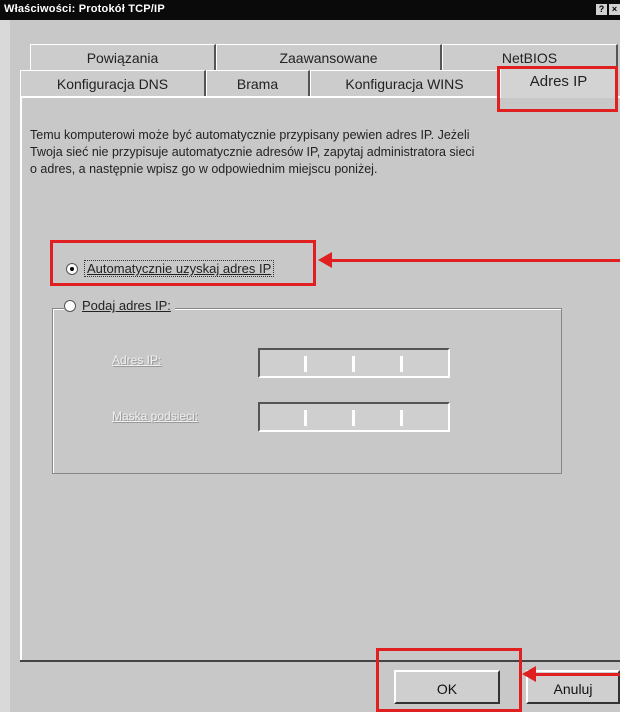 The image size is (620, 712). What do you see at coordinates (529, 674) in the screenshot?
I see `annotation-arrowhead-ok` at bounding box center [529, 674].